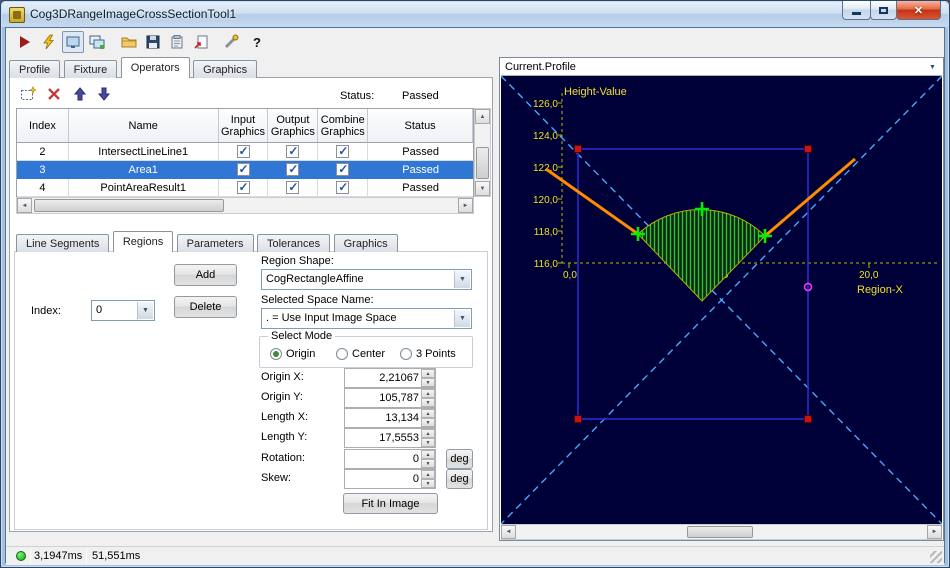 Image resolution: width=950 pixels, height=568 pixels. Describe the element at coordinates (482, 188) in the screenshot. I see `scroll-down-button: ▼` at that location.